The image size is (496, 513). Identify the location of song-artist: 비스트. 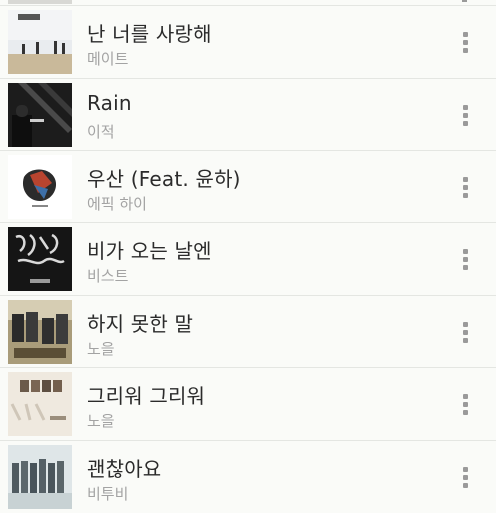
(108, 276).